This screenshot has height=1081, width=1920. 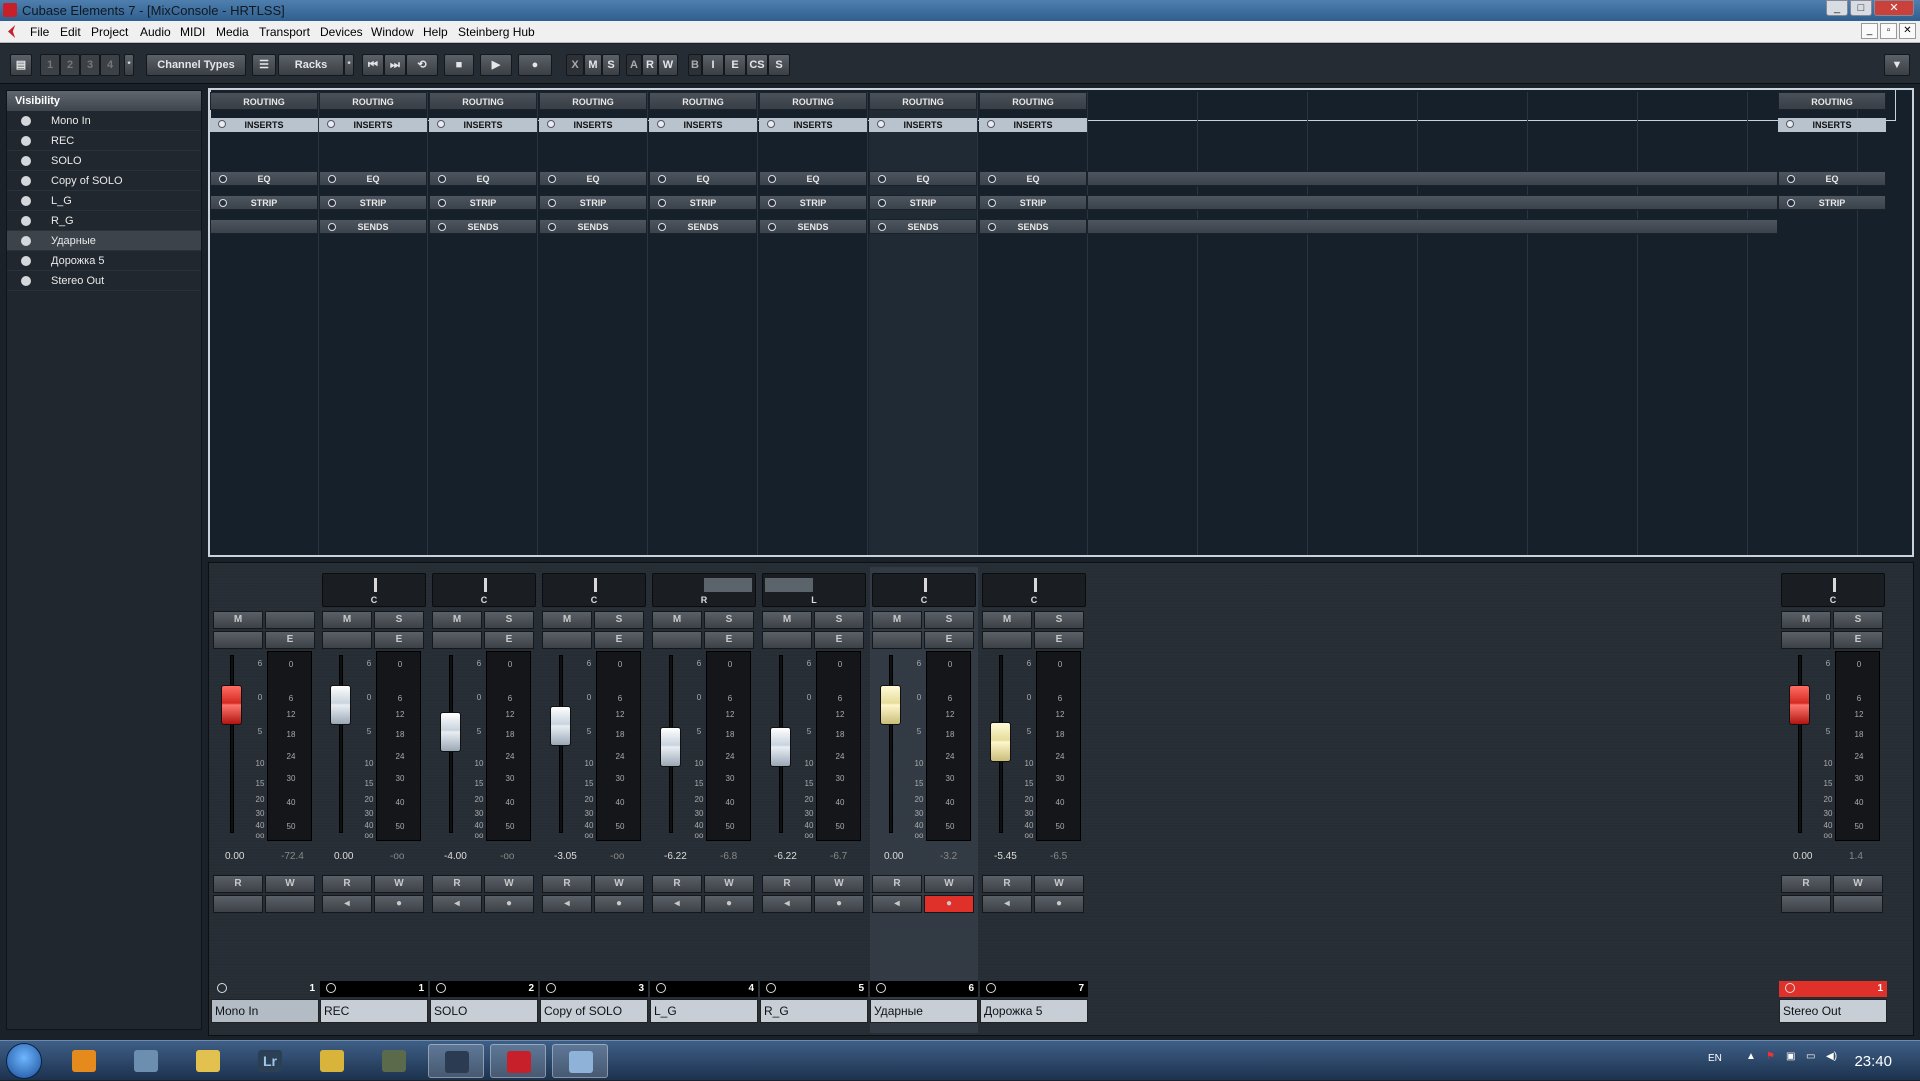 What do you see at coordinates (104, 161) in the screenshot?
I see `visibility-item: SOLO` at bounding box center [104, 161].